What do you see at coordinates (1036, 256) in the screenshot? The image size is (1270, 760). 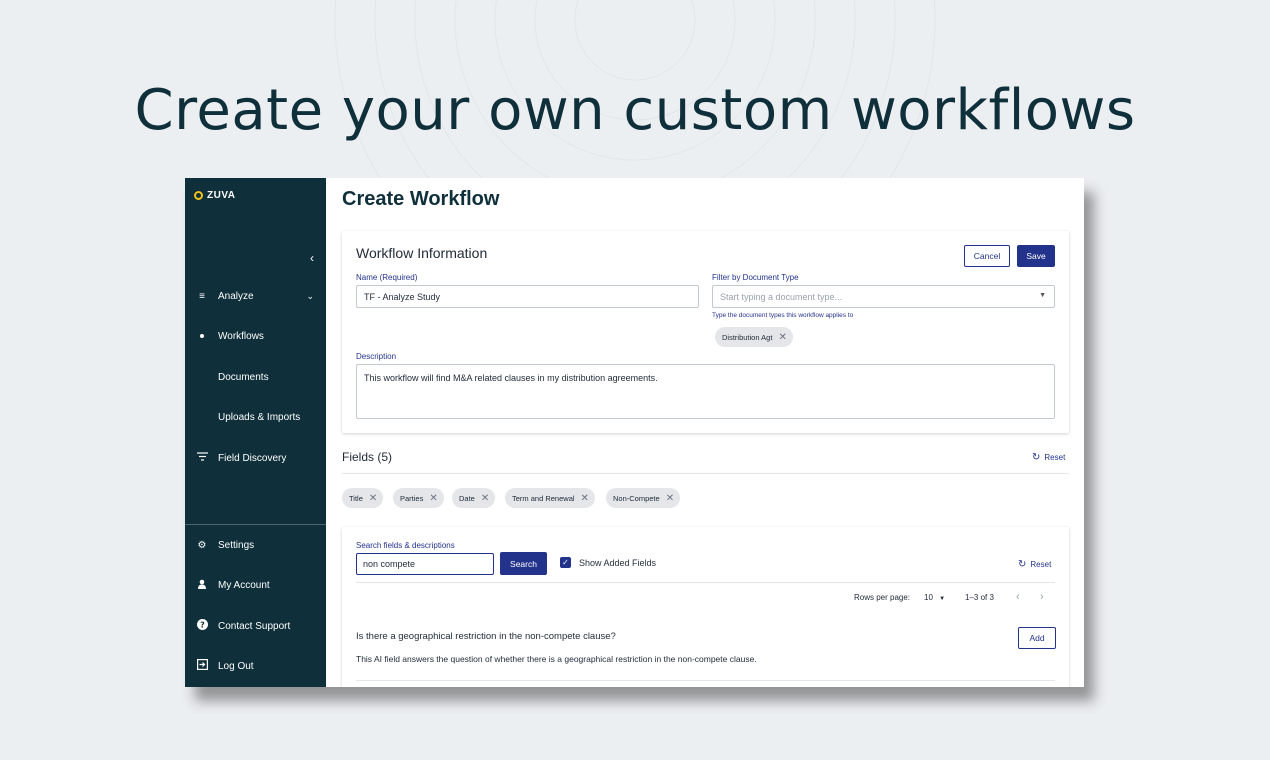 I see `save-button: Save` at bounding box center [1036, 256].